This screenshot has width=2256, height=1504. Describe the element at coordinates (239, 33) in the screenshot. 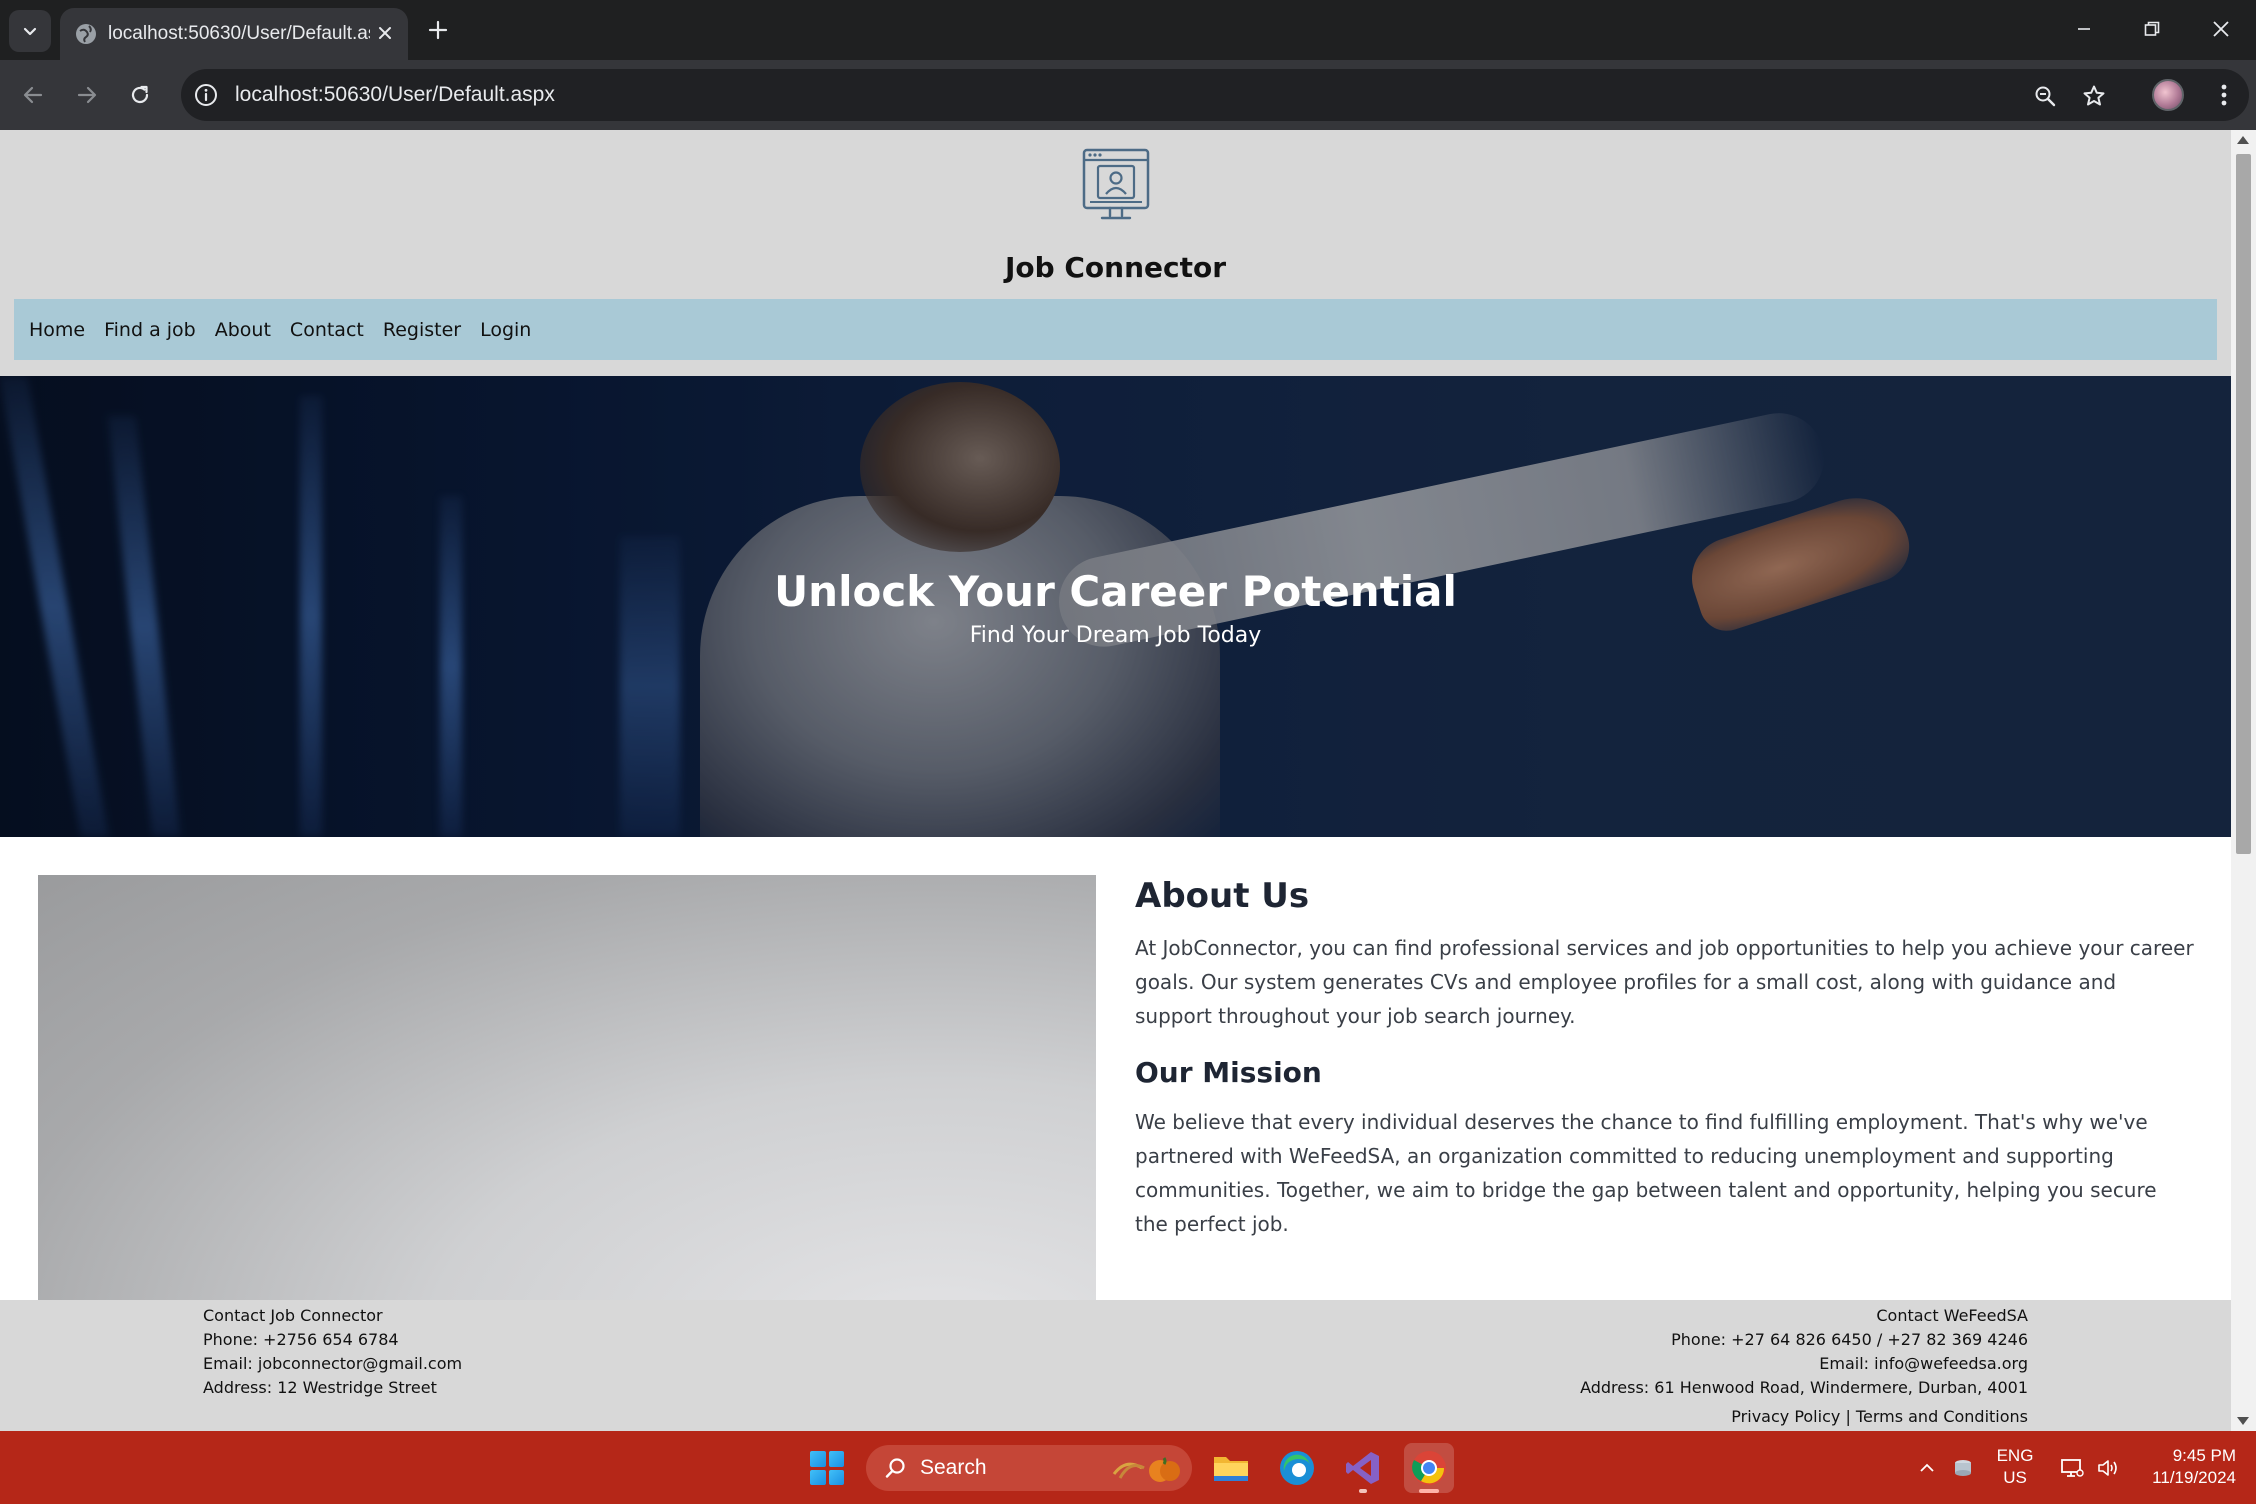

I see `tab-title: localhost:50630/User/Default.aspx` at that location.